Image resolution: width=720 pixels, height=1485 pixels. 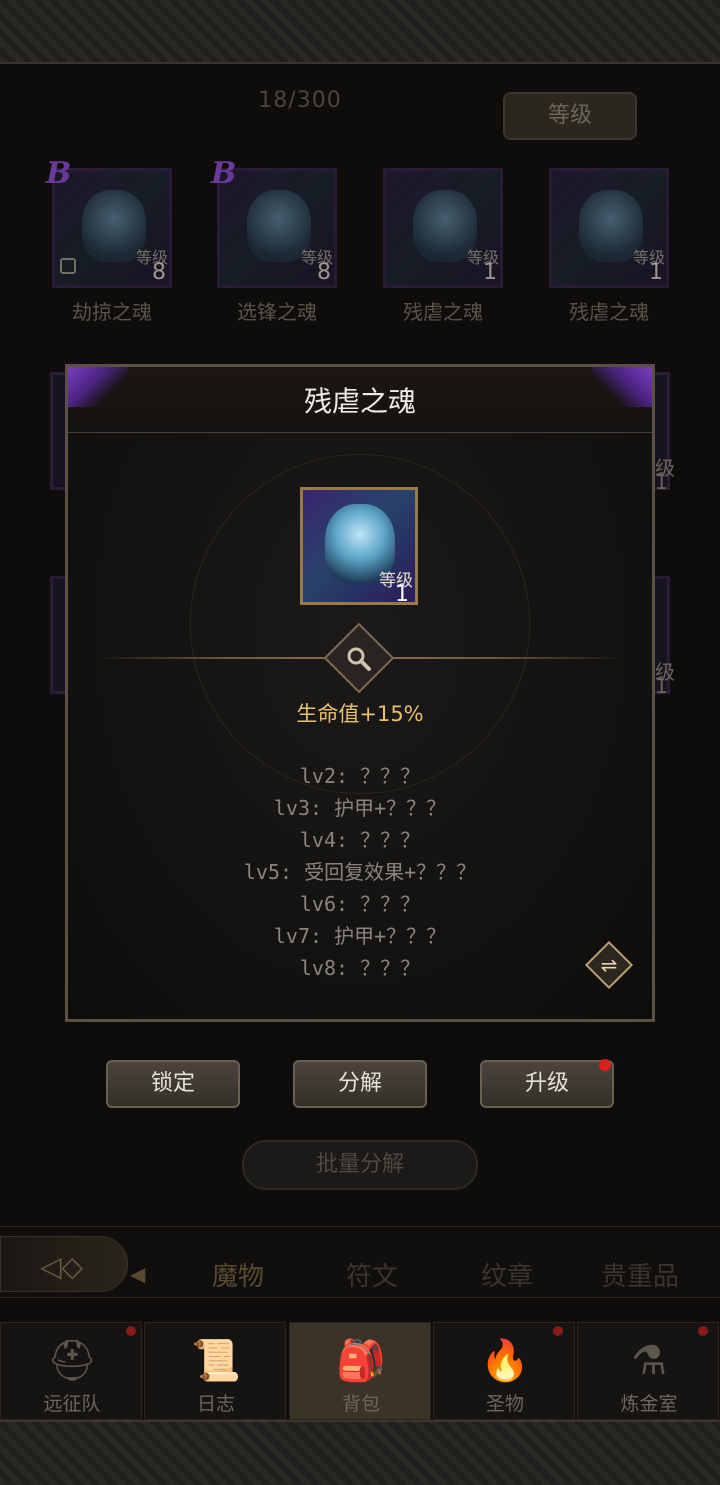 What do you see at coordinates (360, 808) in the screenshot?
I see `level-bonus-line: lv3: 护甲+？？？` at bounding box center [360, 808].